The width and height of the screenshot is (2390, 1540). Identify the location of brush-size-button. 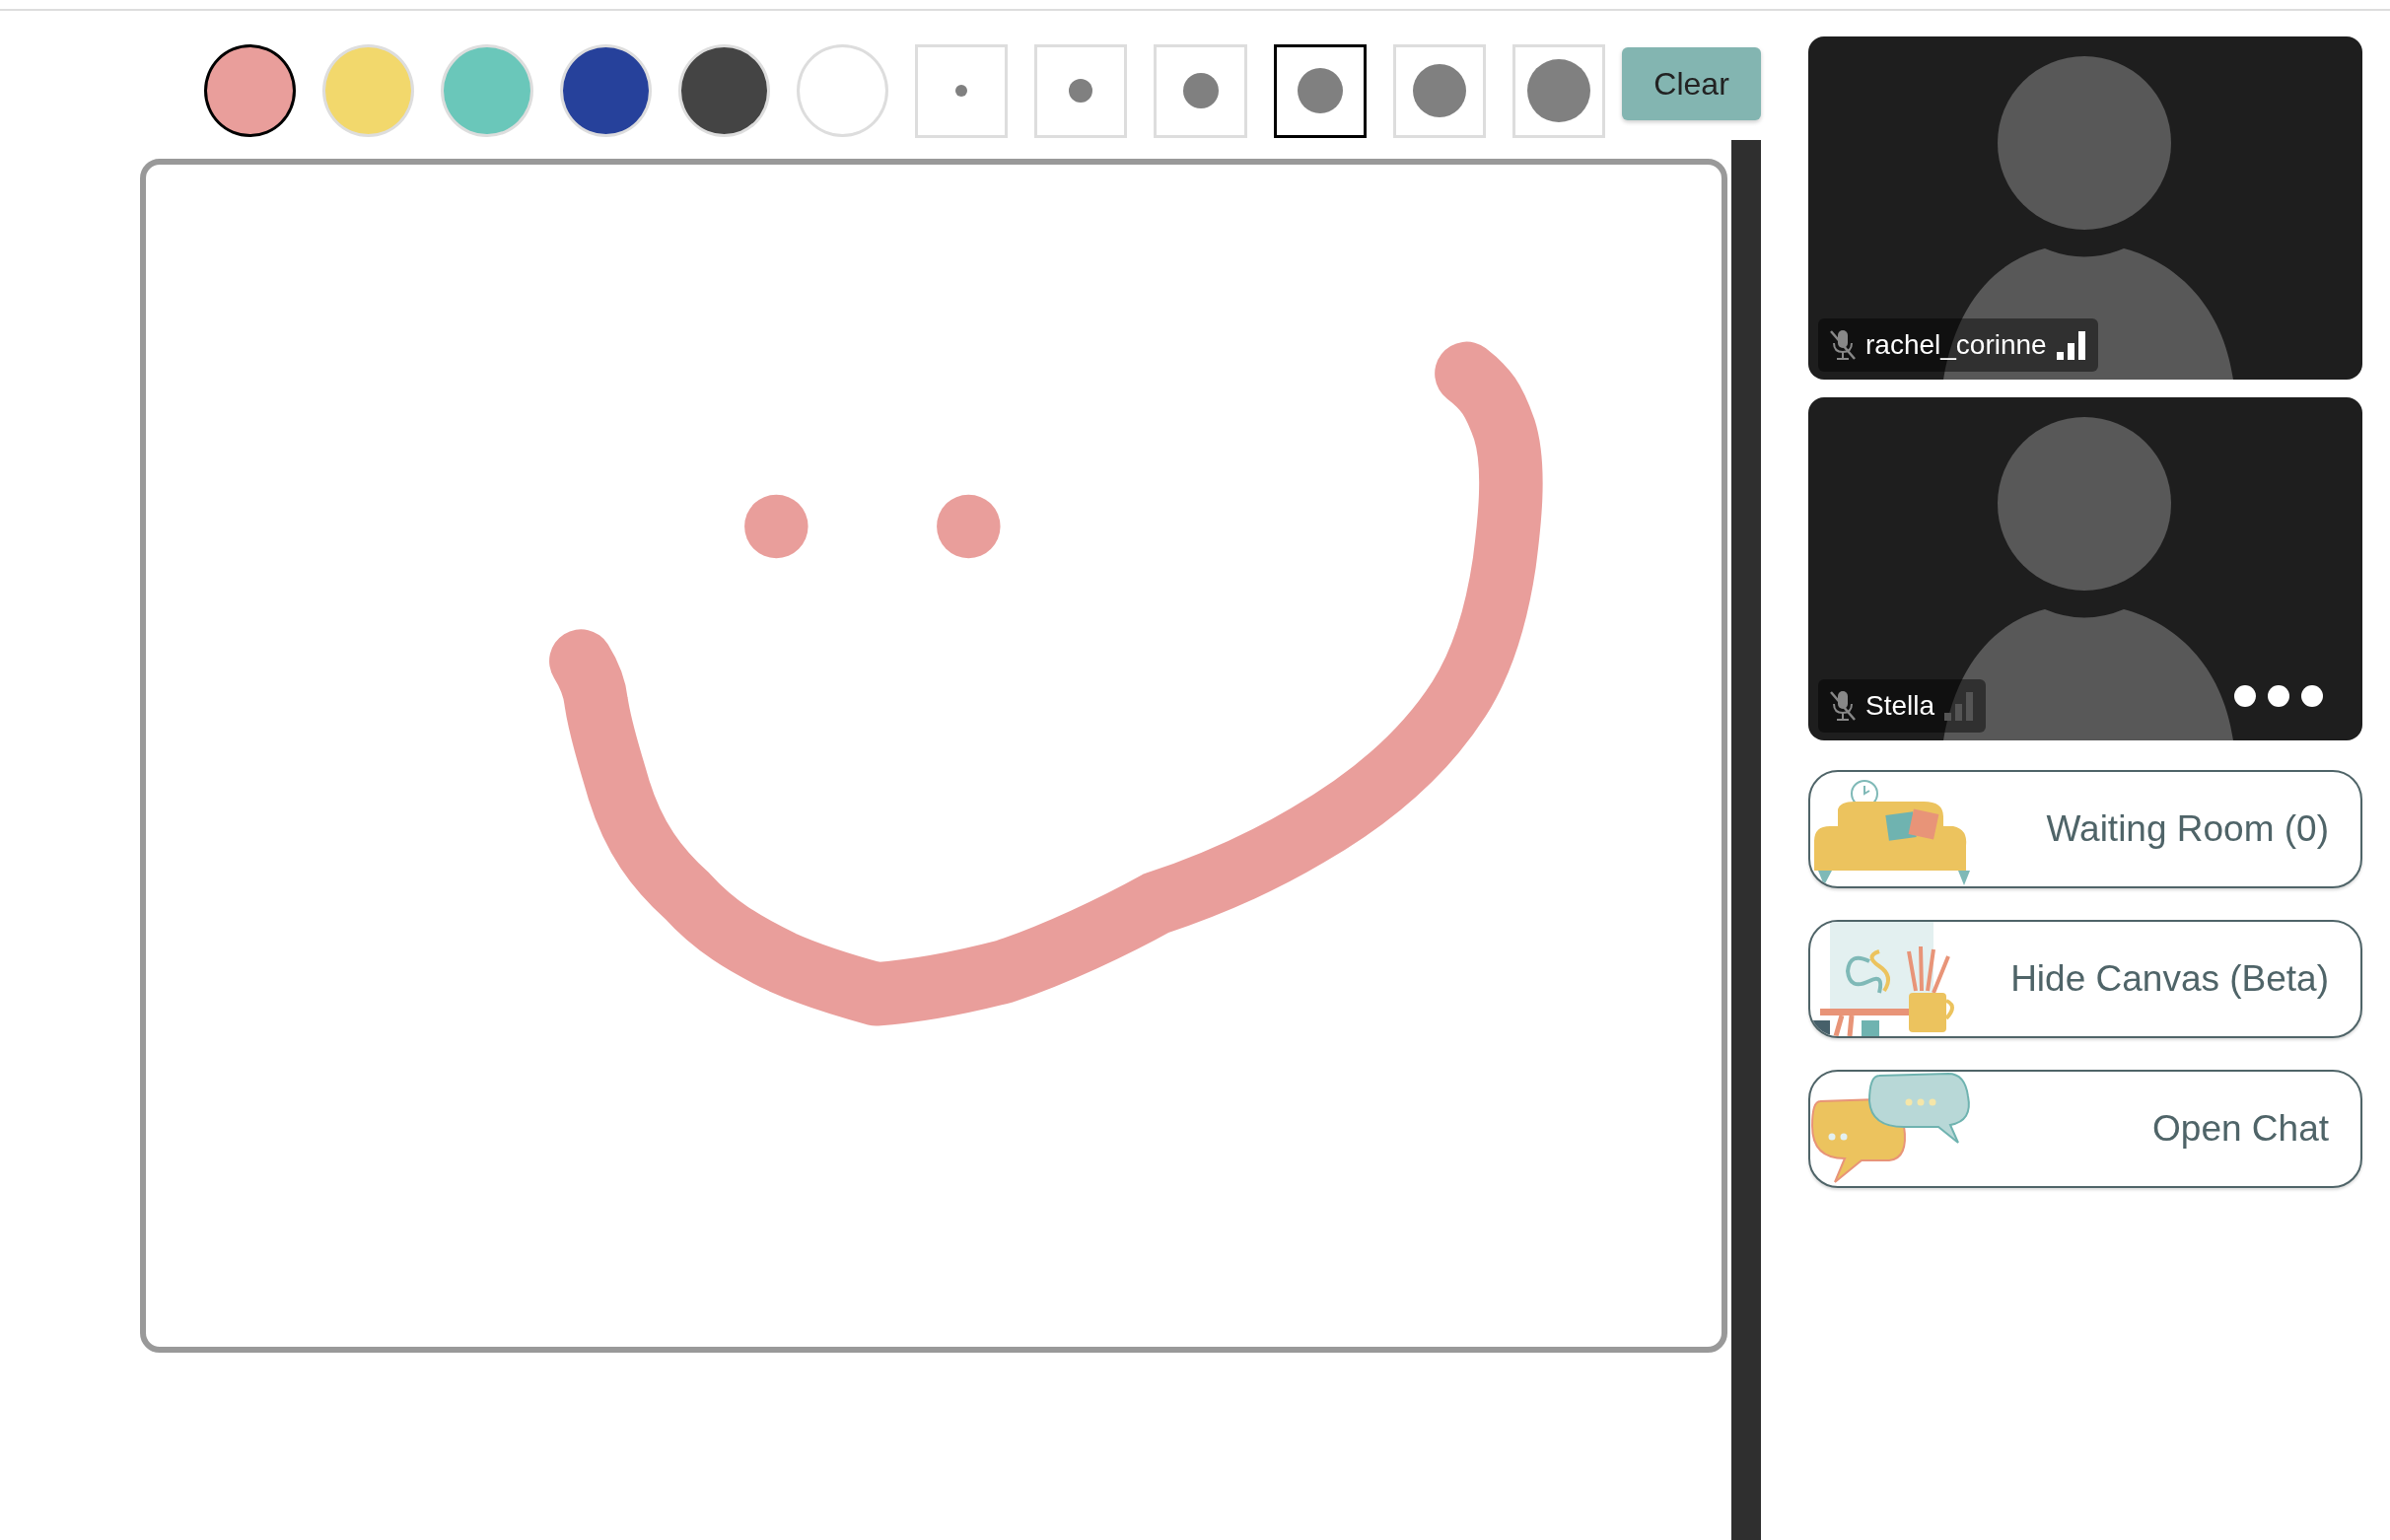
(1320, 90).